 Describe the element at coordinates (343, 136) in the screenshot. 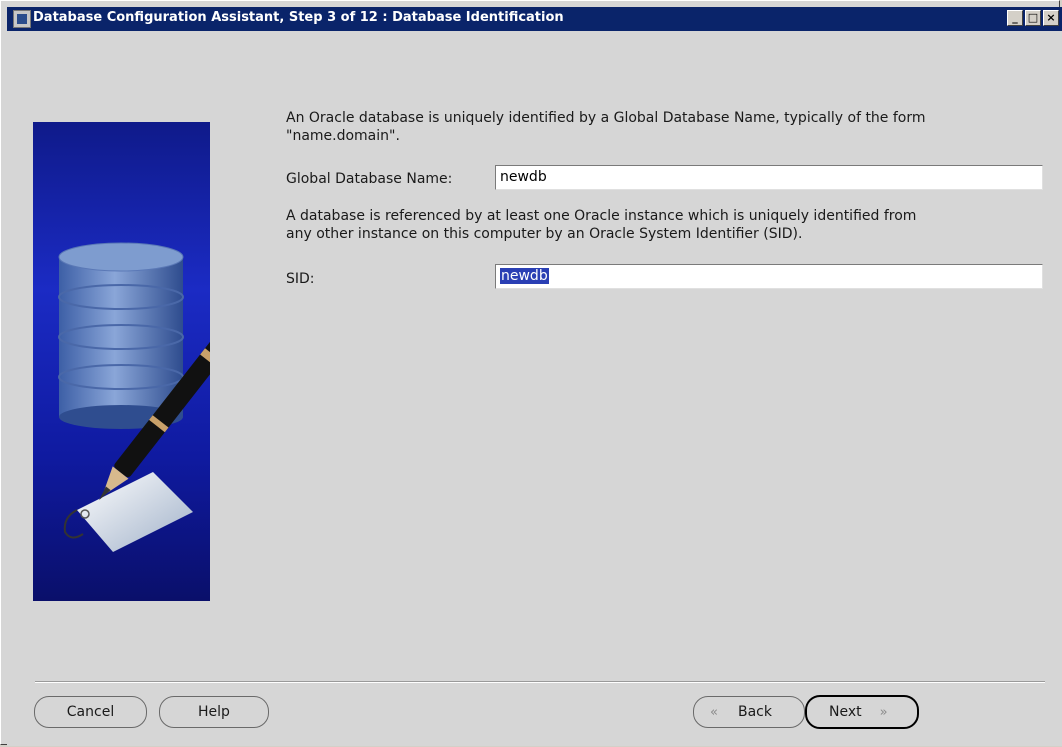

I see `intro-line-2: "name.domain".` at that location.